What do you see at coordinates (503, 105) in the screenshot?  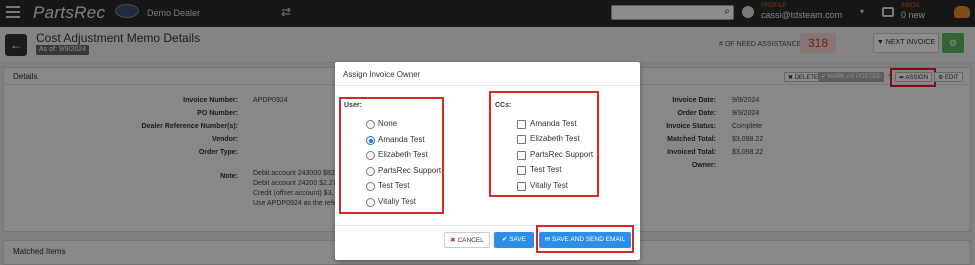 I see `cc-label: CCs:` at bounding box center [503, 105].